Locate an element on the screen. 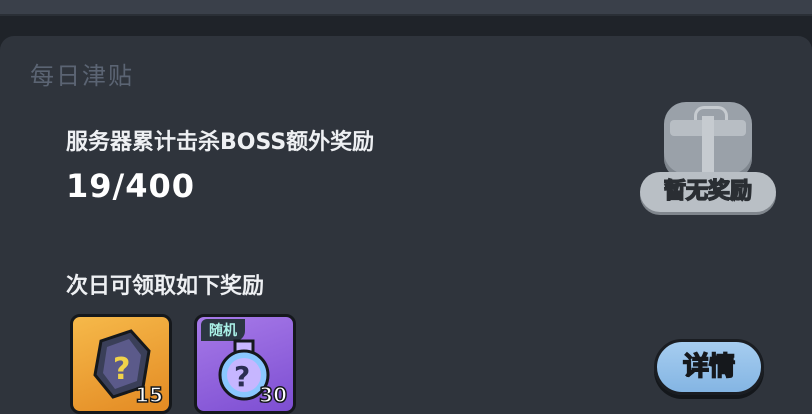 This screenshot has height=414, width=812. kill-progress: 19/400 is located at coordinates (131, 186).